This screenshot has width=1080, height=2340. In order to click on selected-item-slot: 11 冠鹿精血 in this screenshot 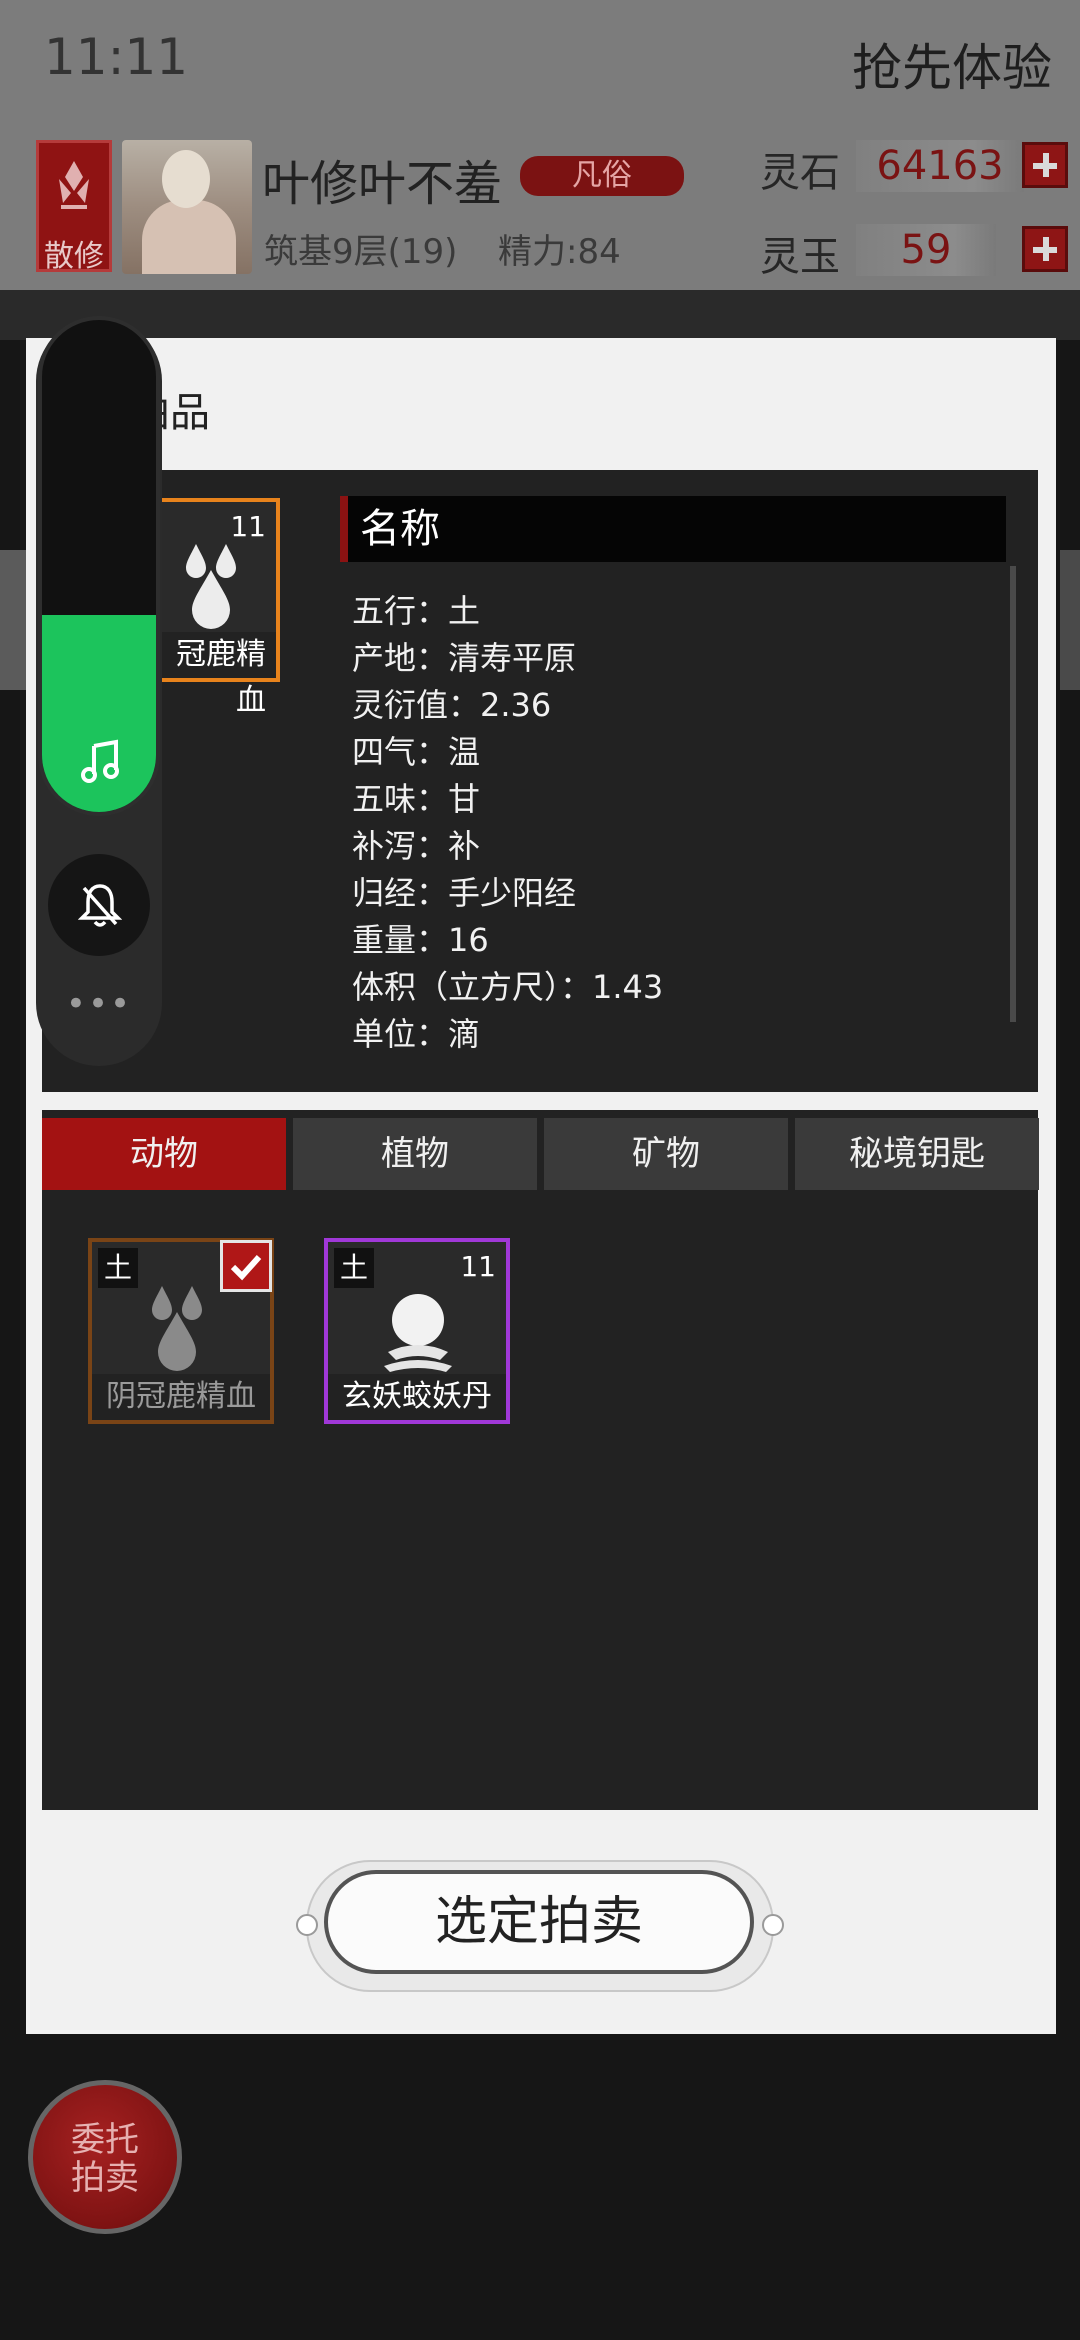, I will do `click(216, 608)`.